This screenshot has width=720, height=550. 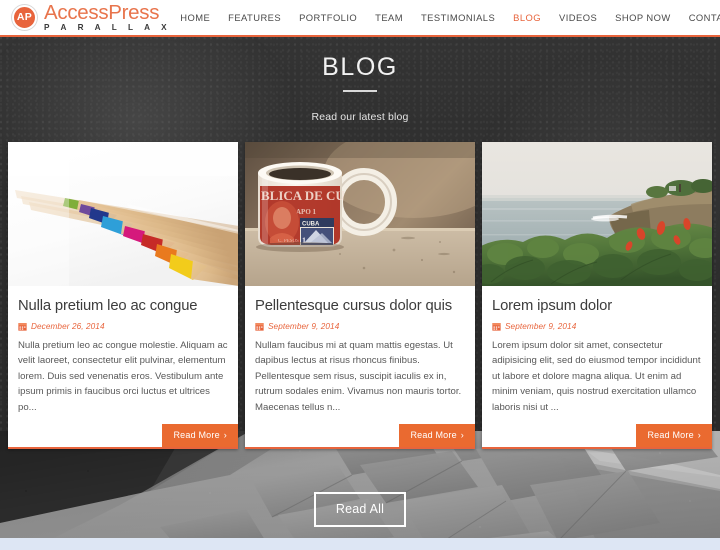 I want to click on nav-item-testimonials: TESTIMONIALS, so click(x=458, y=17).